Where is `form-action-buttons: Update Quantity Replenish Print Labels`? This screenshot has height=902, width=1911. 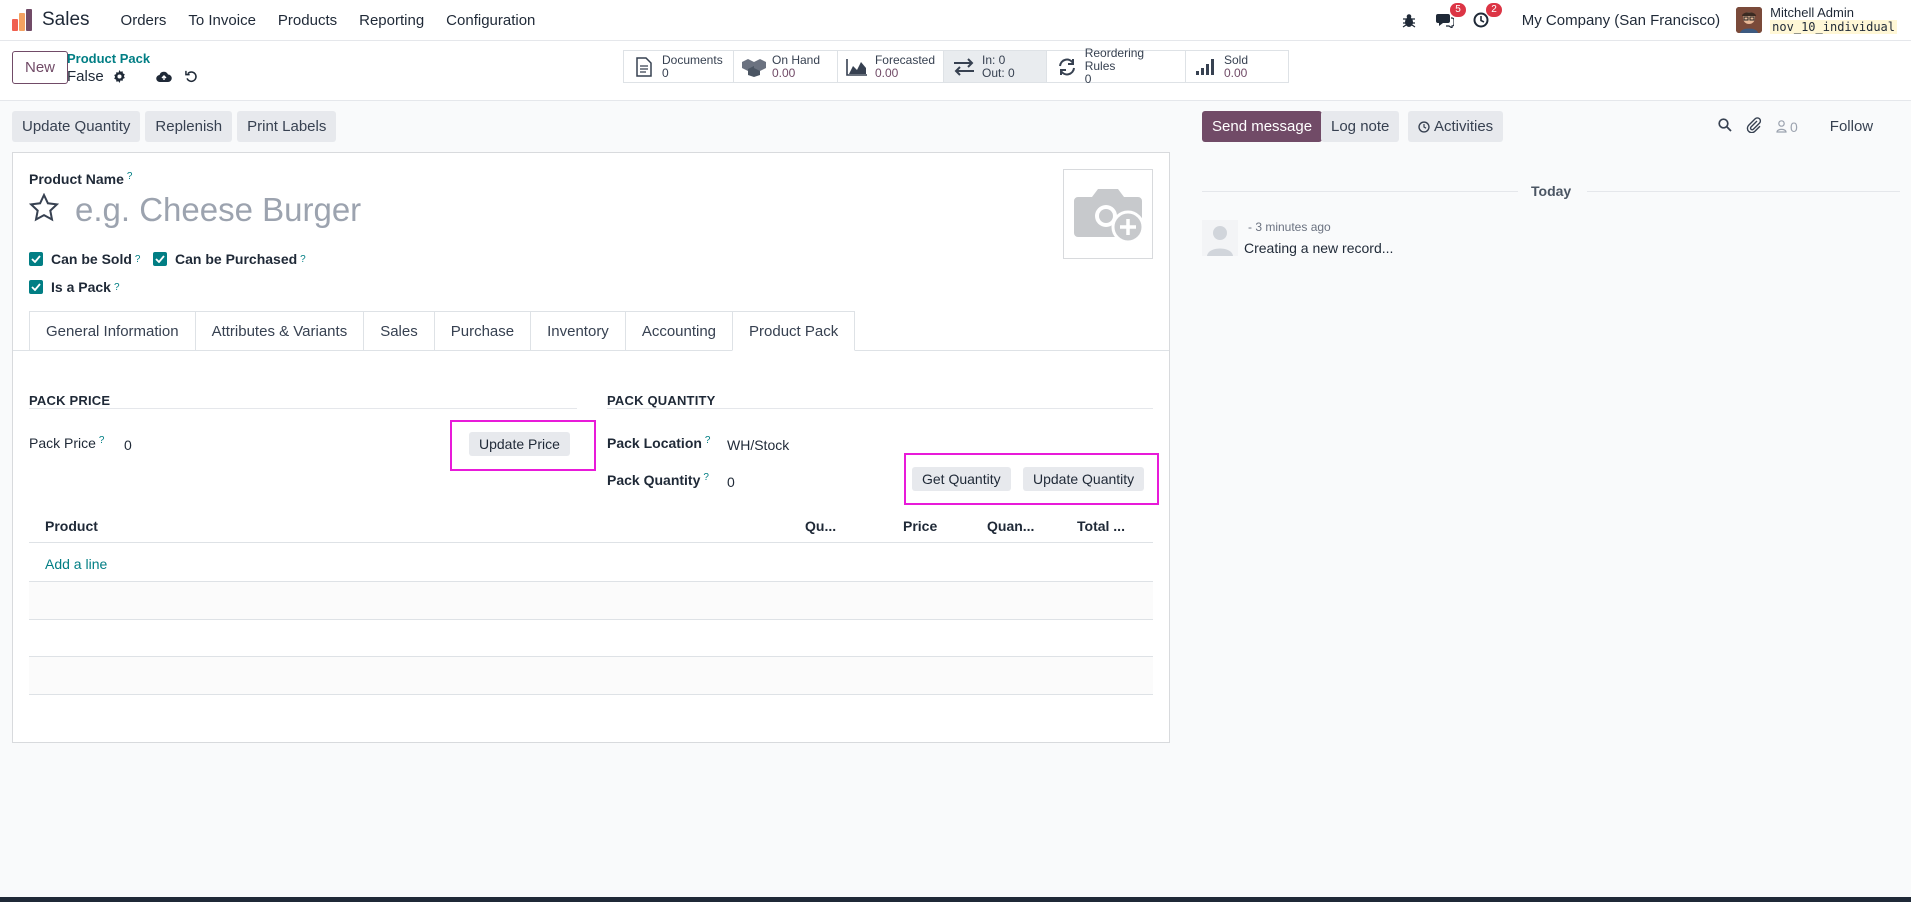
form-action-buttons: Update Quantity Replenish Print Labels is located at coordinates (174, 126).